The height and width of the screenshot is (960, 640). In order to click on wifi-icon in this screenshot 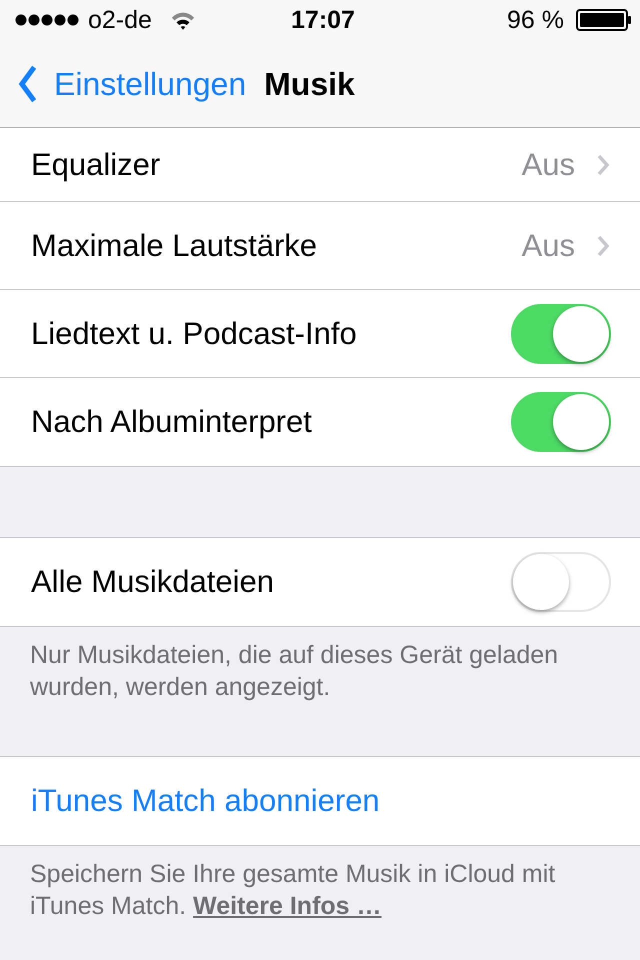, I will do `click(183, 20)`.